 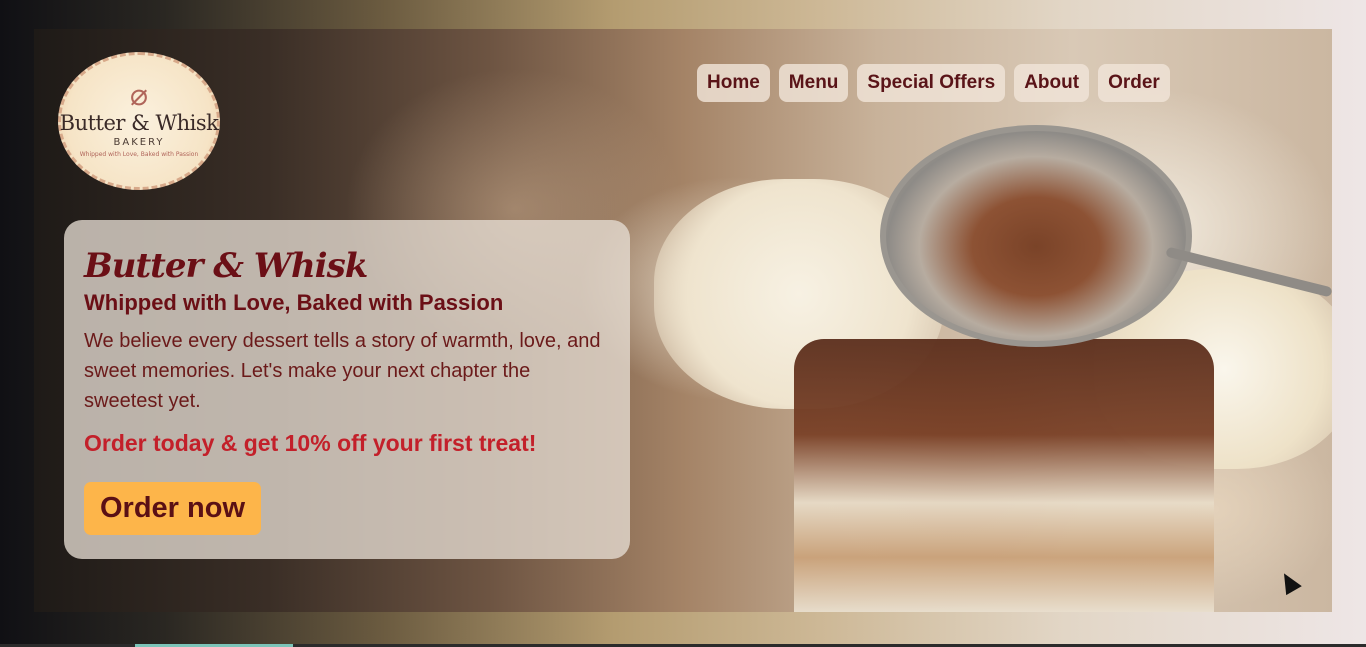 I want to click on logo-subtitle: BAKERY, so click(x=139, y=142).